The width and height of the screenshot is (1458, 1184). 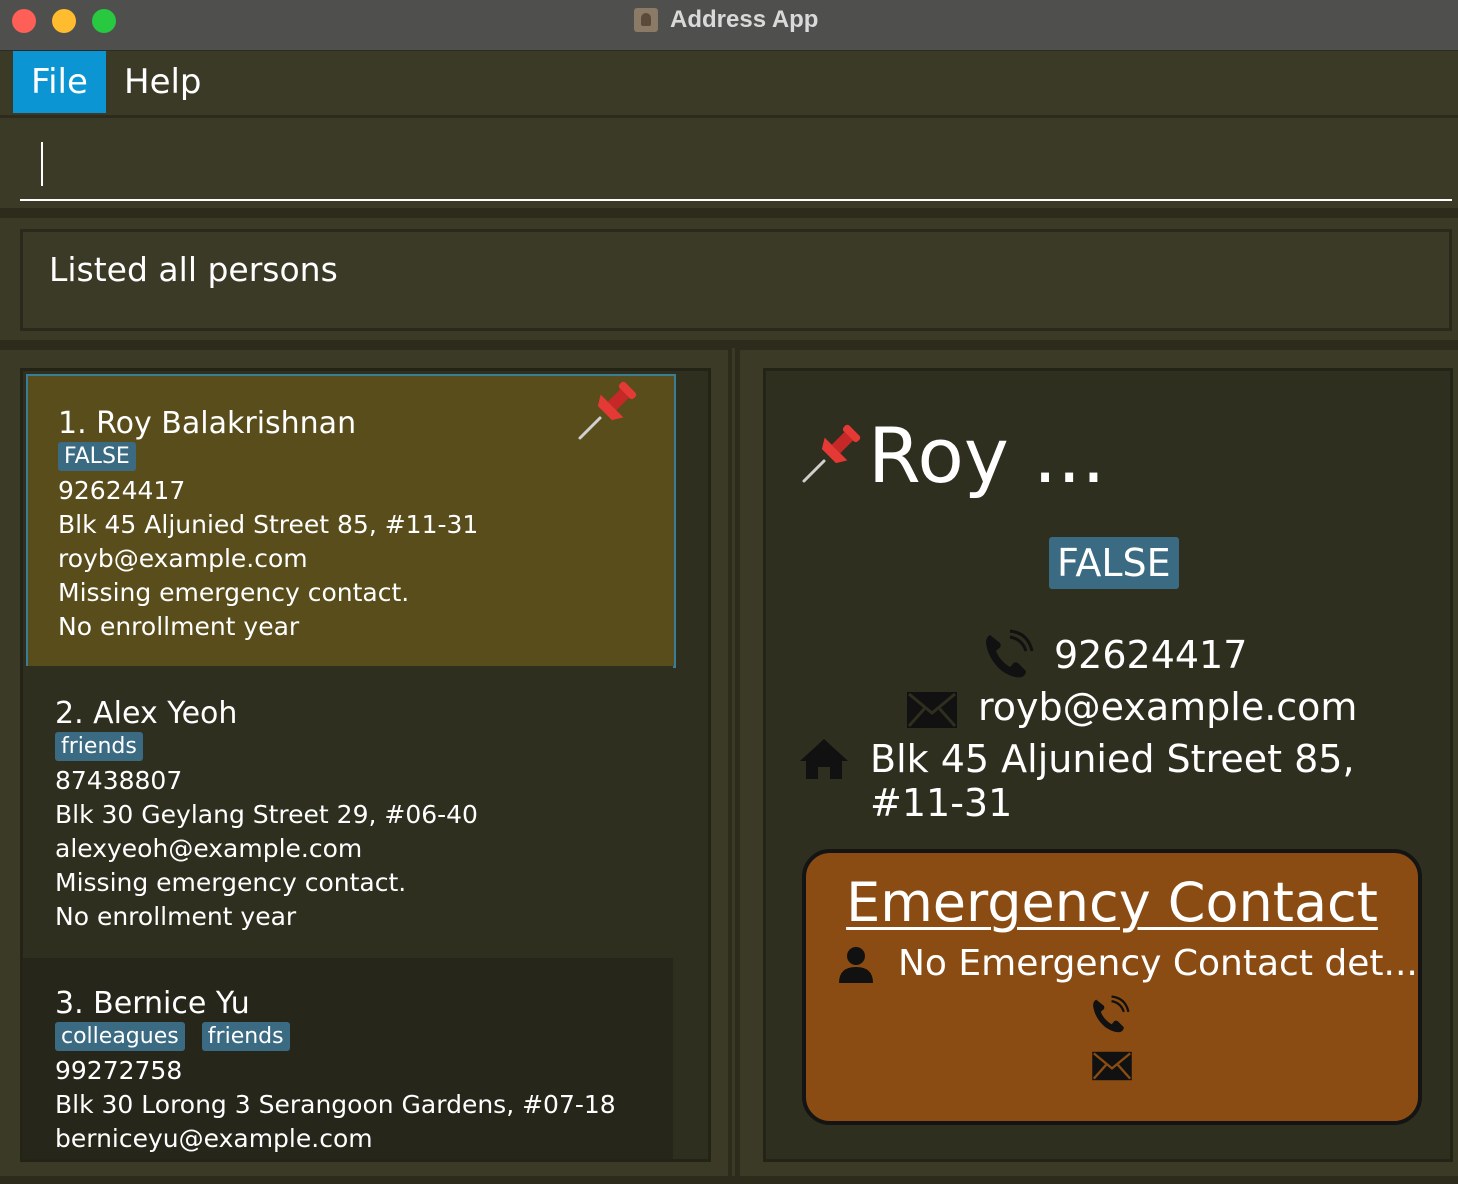 What do you see at coordinates (729, 84) in the screenshot?
I see `menu-bar: File Help` at bounding box center [729, 84].